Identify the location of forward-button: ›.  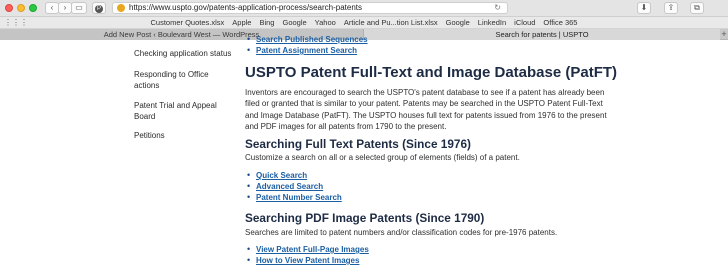
(65, 8).